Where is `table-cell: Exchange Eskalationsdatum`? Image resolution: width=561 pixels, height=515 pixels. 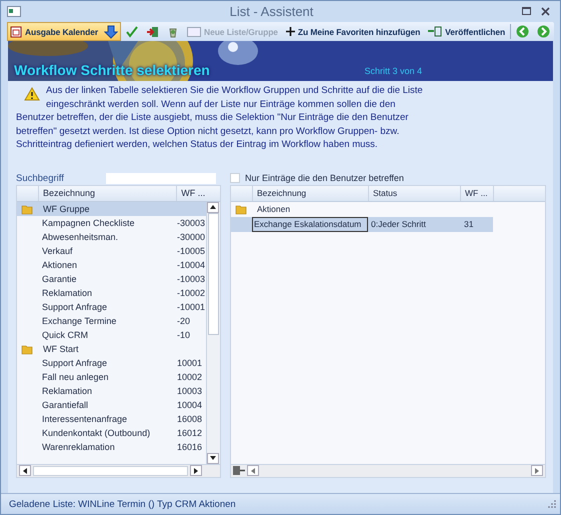 table-cell: Exchange Eskalationsdatum is located at coordinates (310, 224).